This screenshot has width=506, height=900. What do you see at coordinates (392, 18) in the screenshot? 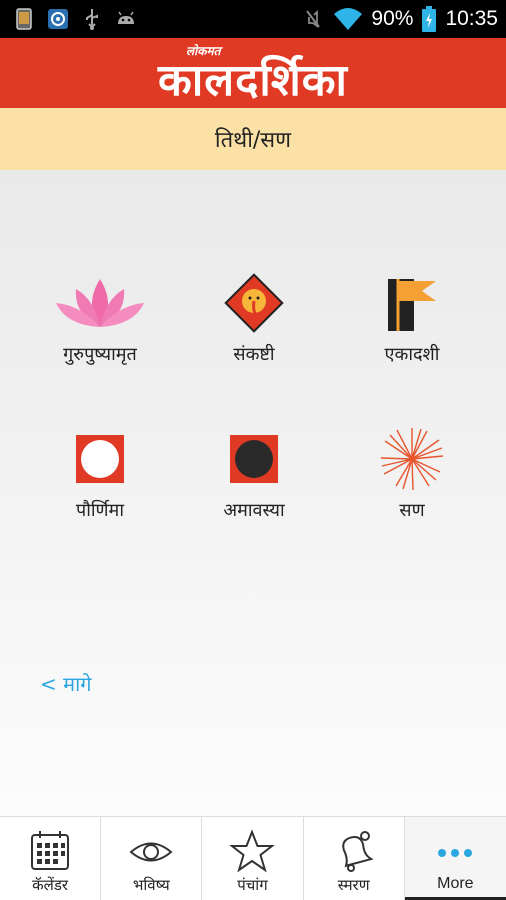
I see `battery-percentage: 90%` at bounding box center [392, 18].